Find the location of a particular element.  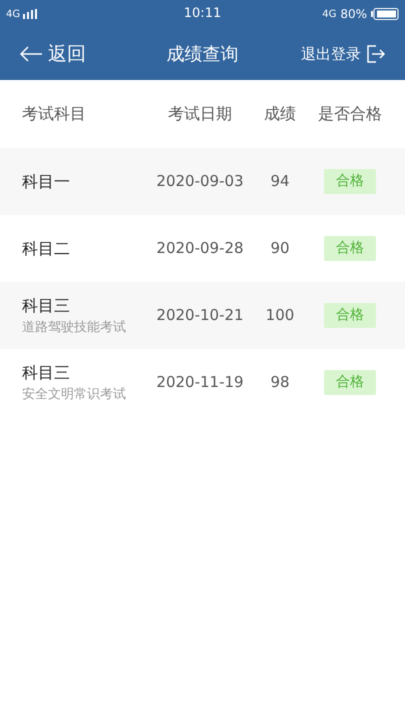

logout-icon is located at coordinates (376, 54).